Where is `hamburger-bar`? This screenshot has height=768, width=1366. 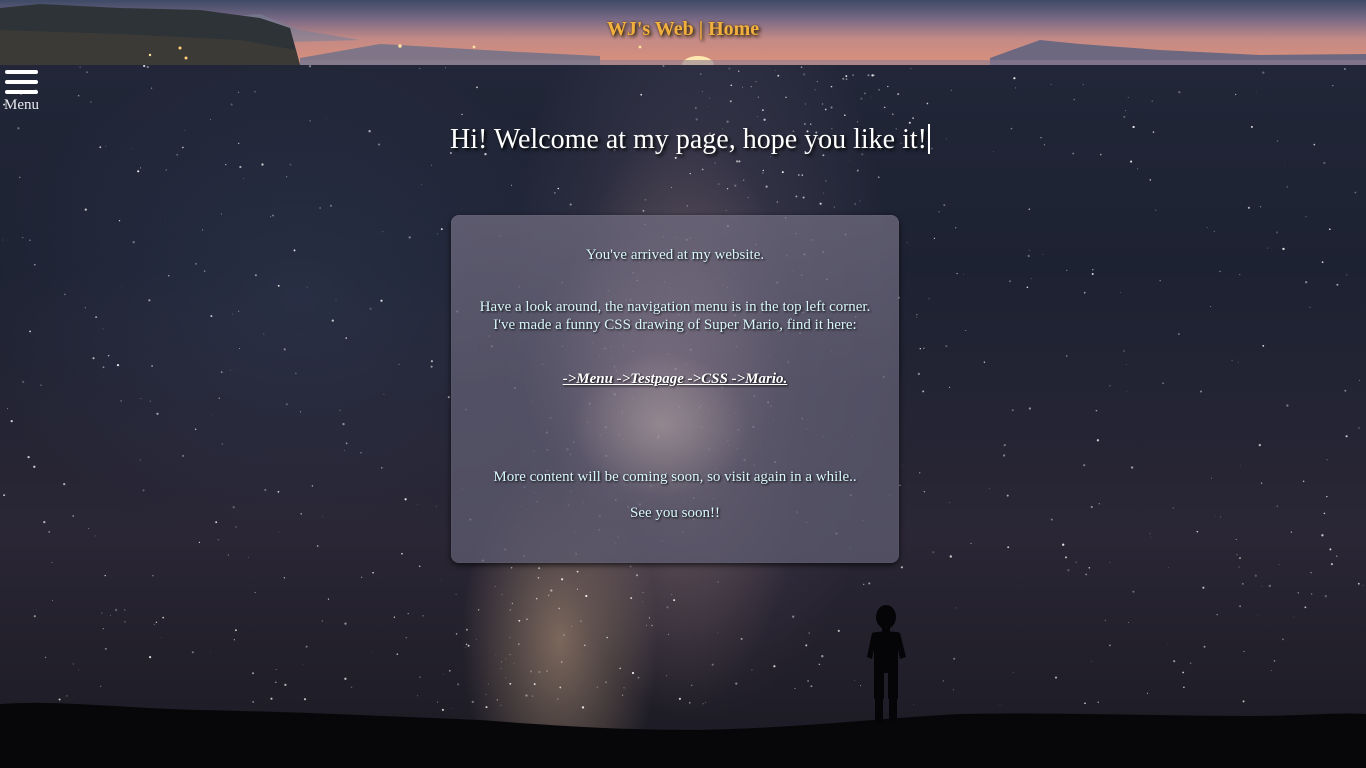 hamburger-bar is located at coordinates (21, 92).